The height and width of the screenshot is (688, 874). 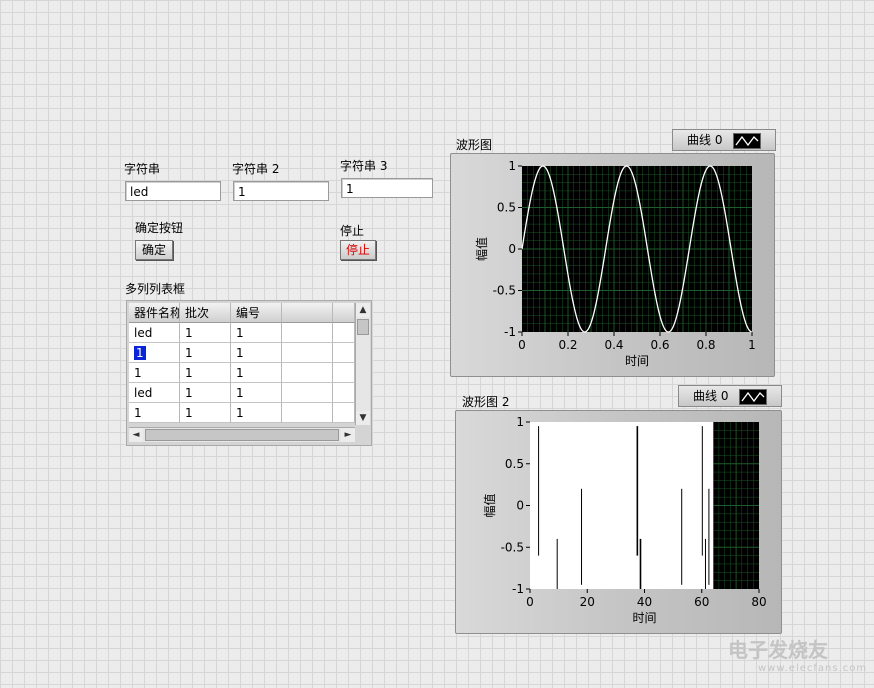 I want to click on scroll-up-icon: ▲, so click(x=363, y=310).